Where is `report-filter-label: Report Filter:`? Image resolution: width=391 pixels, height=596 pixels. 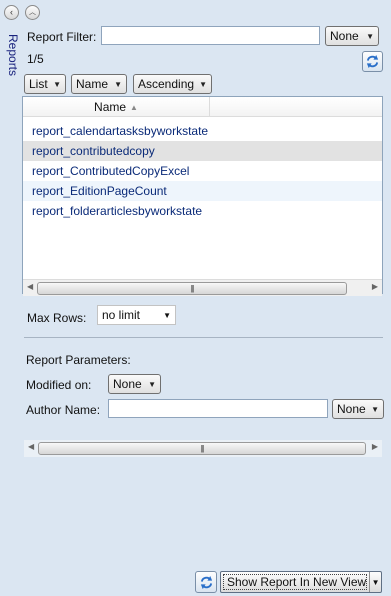
report-filter-label: Report Filter: is located at coordinates (62, 37).